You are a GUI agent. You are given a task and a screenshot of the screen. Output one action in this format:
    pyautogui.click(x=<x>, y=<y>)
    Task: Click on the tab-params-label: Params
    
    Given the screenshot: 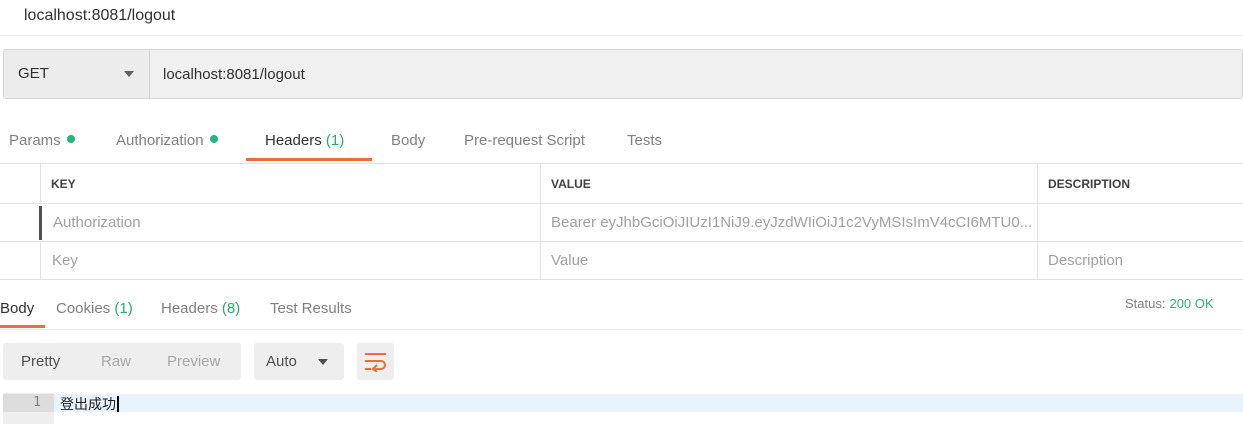 What is the action you would take?
    pyautogui.click(x=35, y=140)
    